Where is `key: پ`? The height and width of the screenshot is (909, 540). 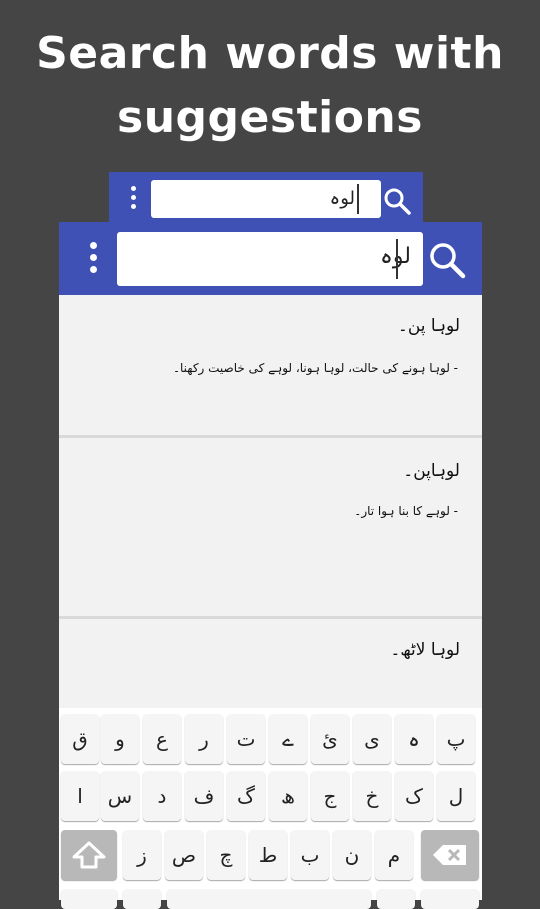 key: پ is located at coordinates (456, 739).